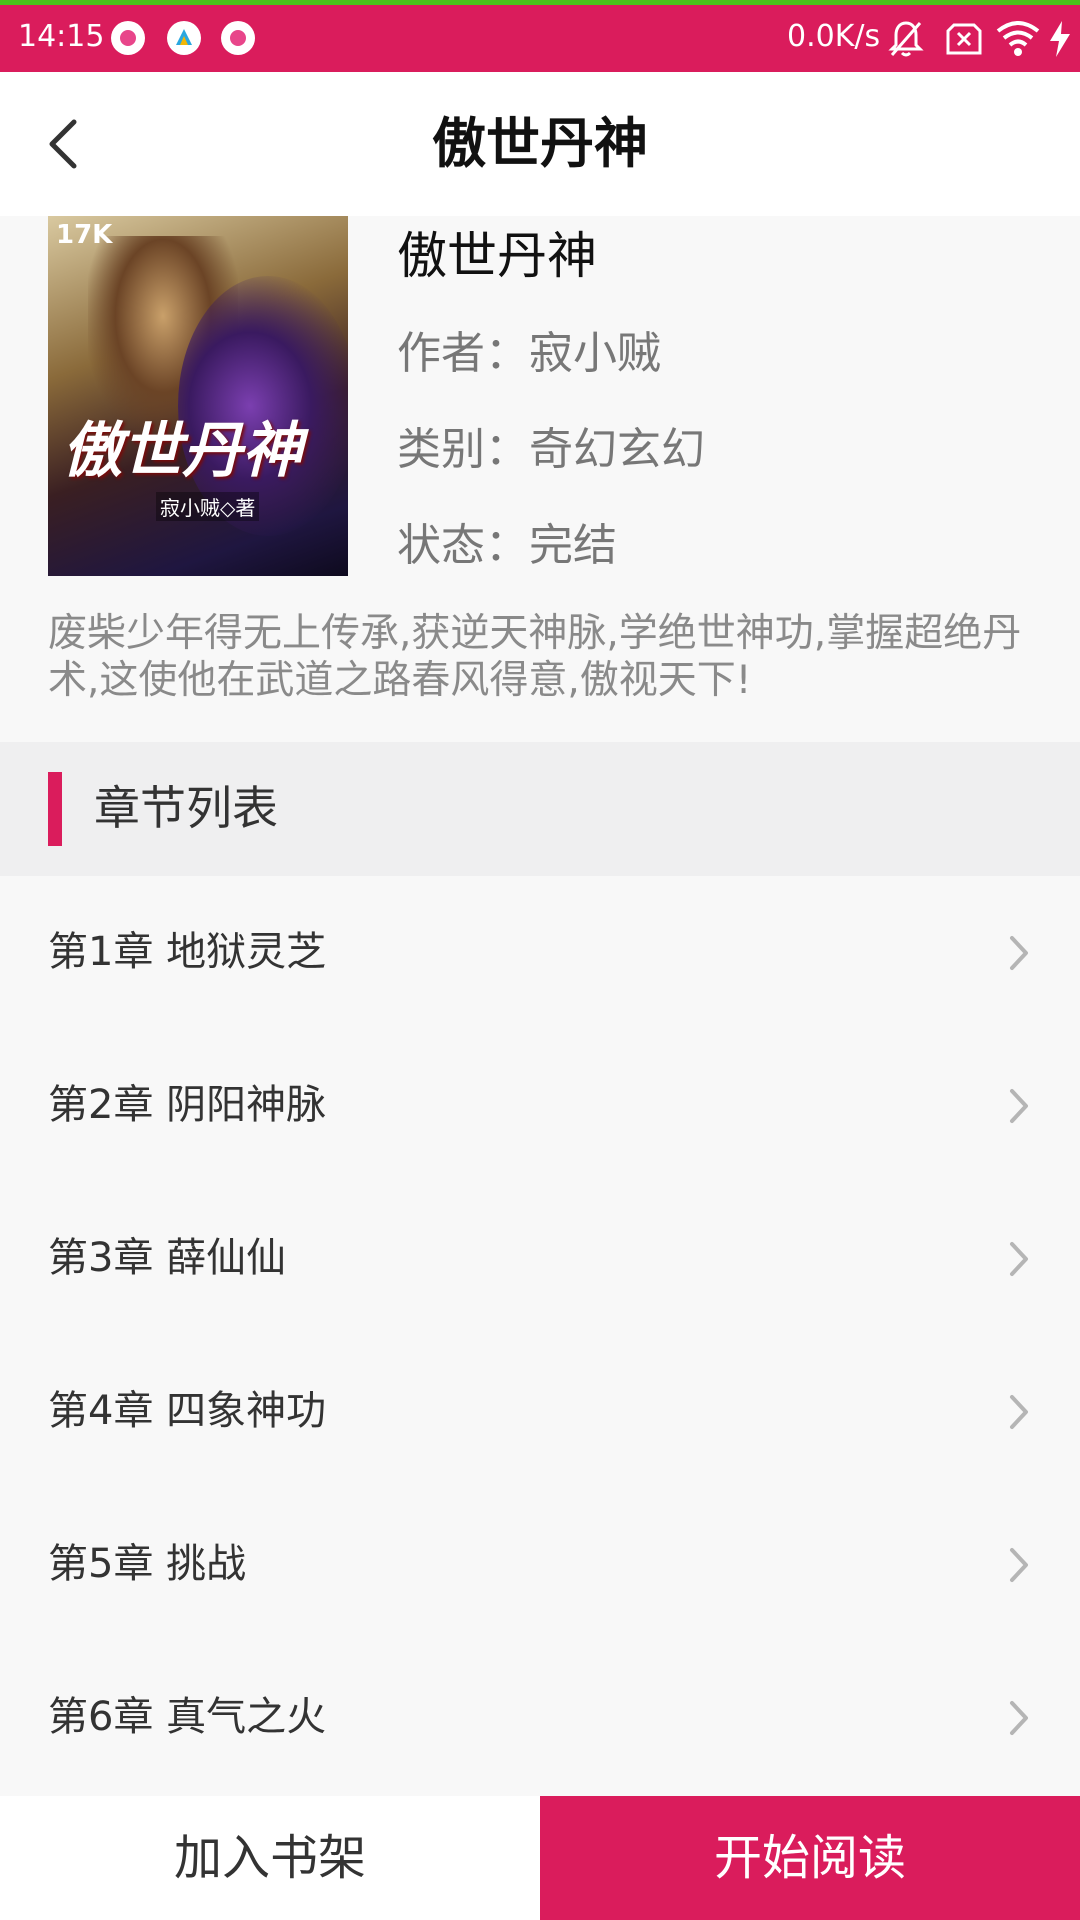 This screenshot has width=1080, height=1920. I want to click on page-title: 傲世丹神, so click(540, 143).